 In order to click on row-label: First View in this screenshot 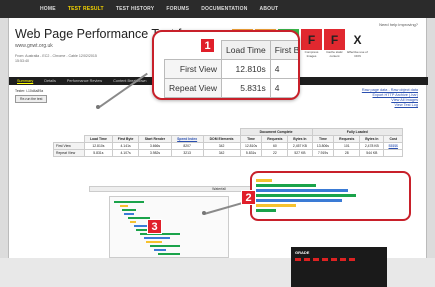, I will do `click(69, 146)`.